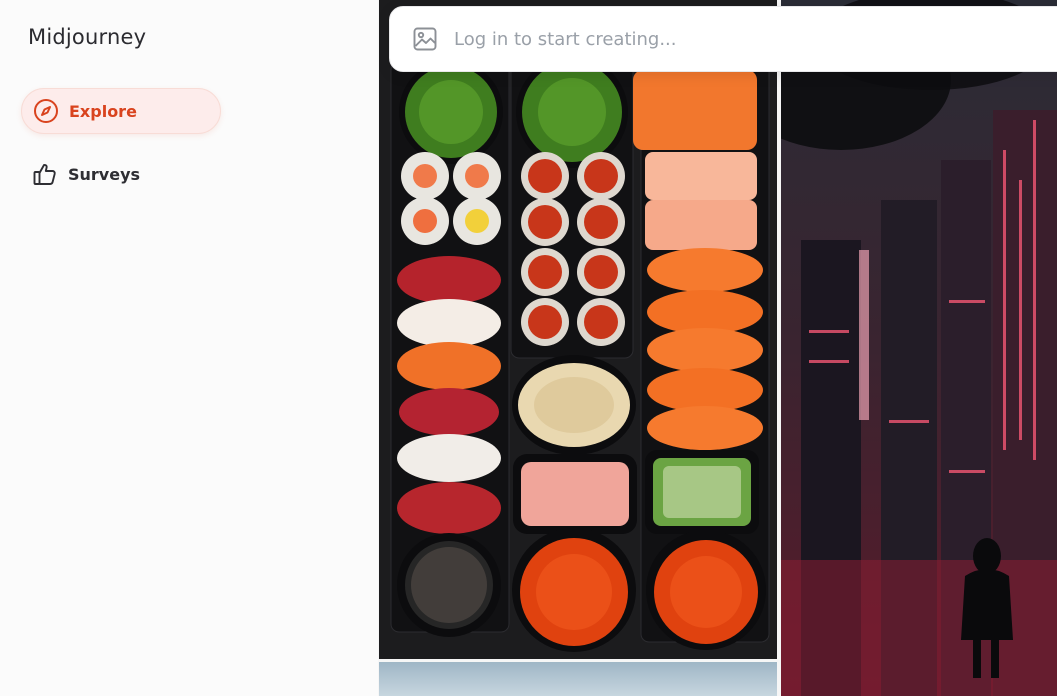  I want to click on sidebar-item-explore: Explore, so click(121, 111).